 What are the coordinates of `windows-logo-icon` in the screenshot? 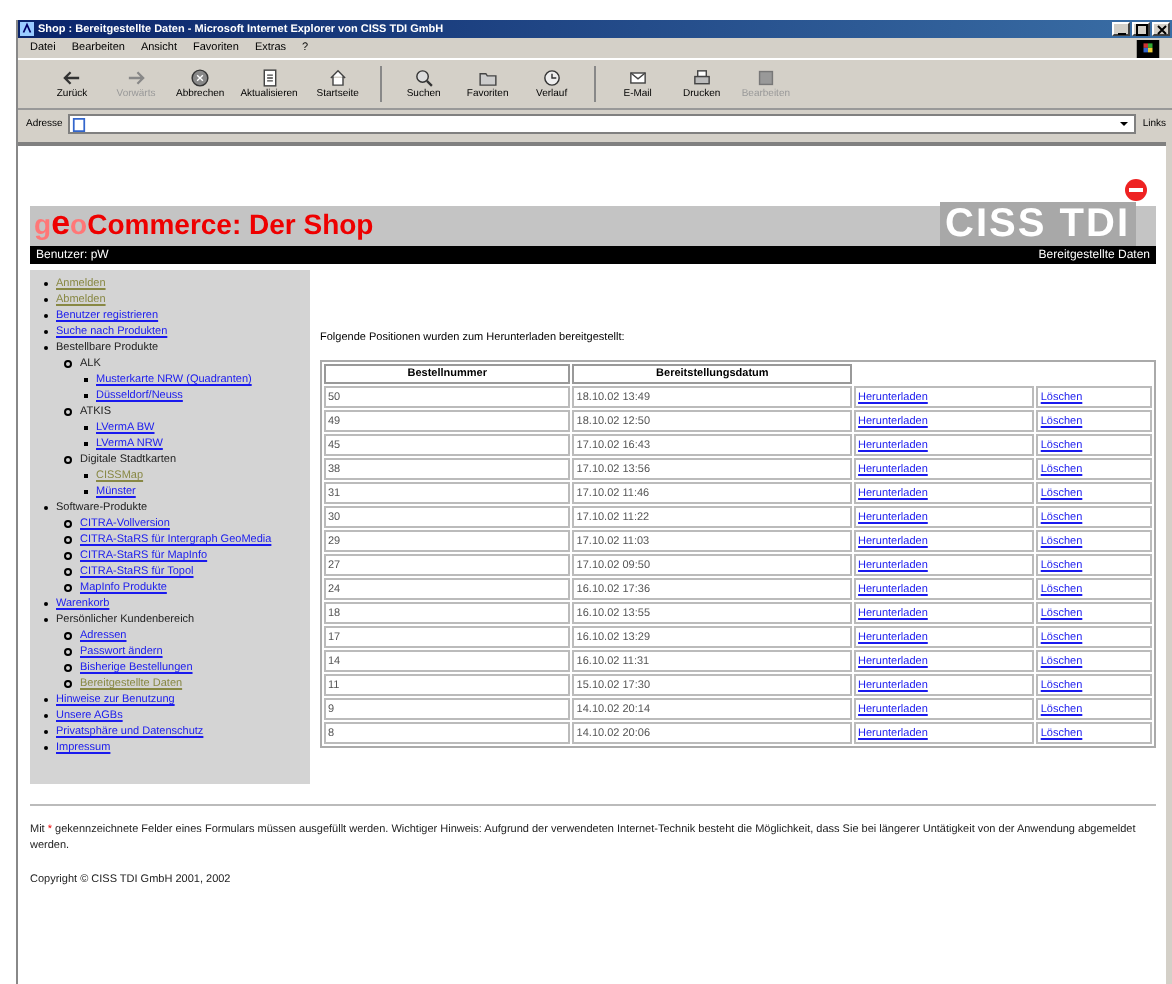 It's located at (1148, 48).